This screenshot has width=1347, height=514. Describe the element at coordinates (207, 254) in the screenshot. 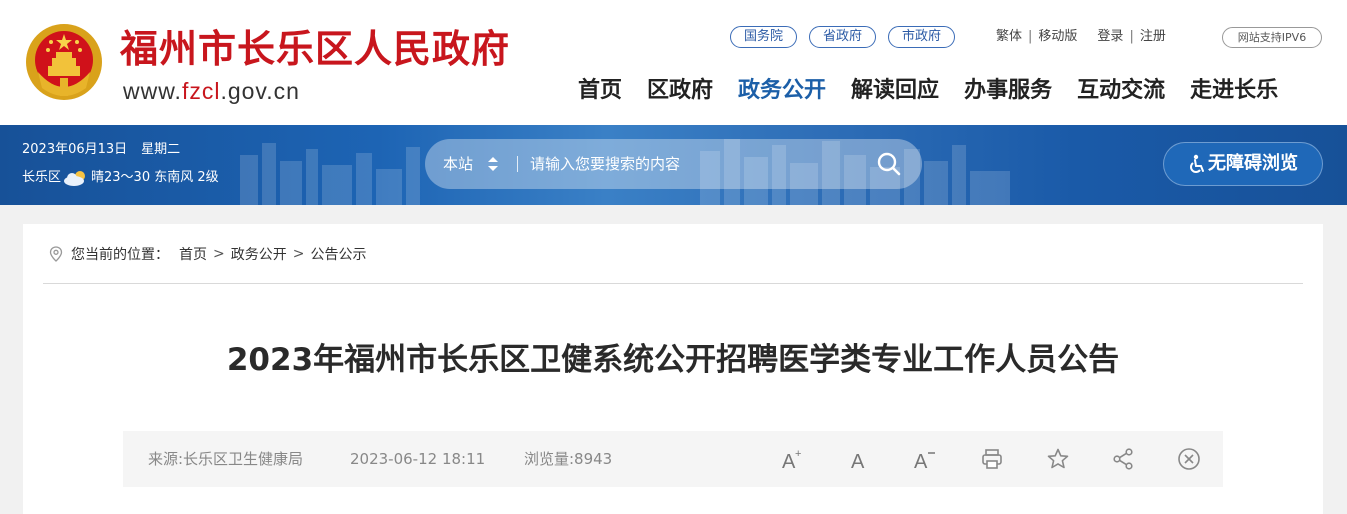

I see `breadcrumb: 您当前的位置： 首页 > 政务公开 > 公告公示` at that location.